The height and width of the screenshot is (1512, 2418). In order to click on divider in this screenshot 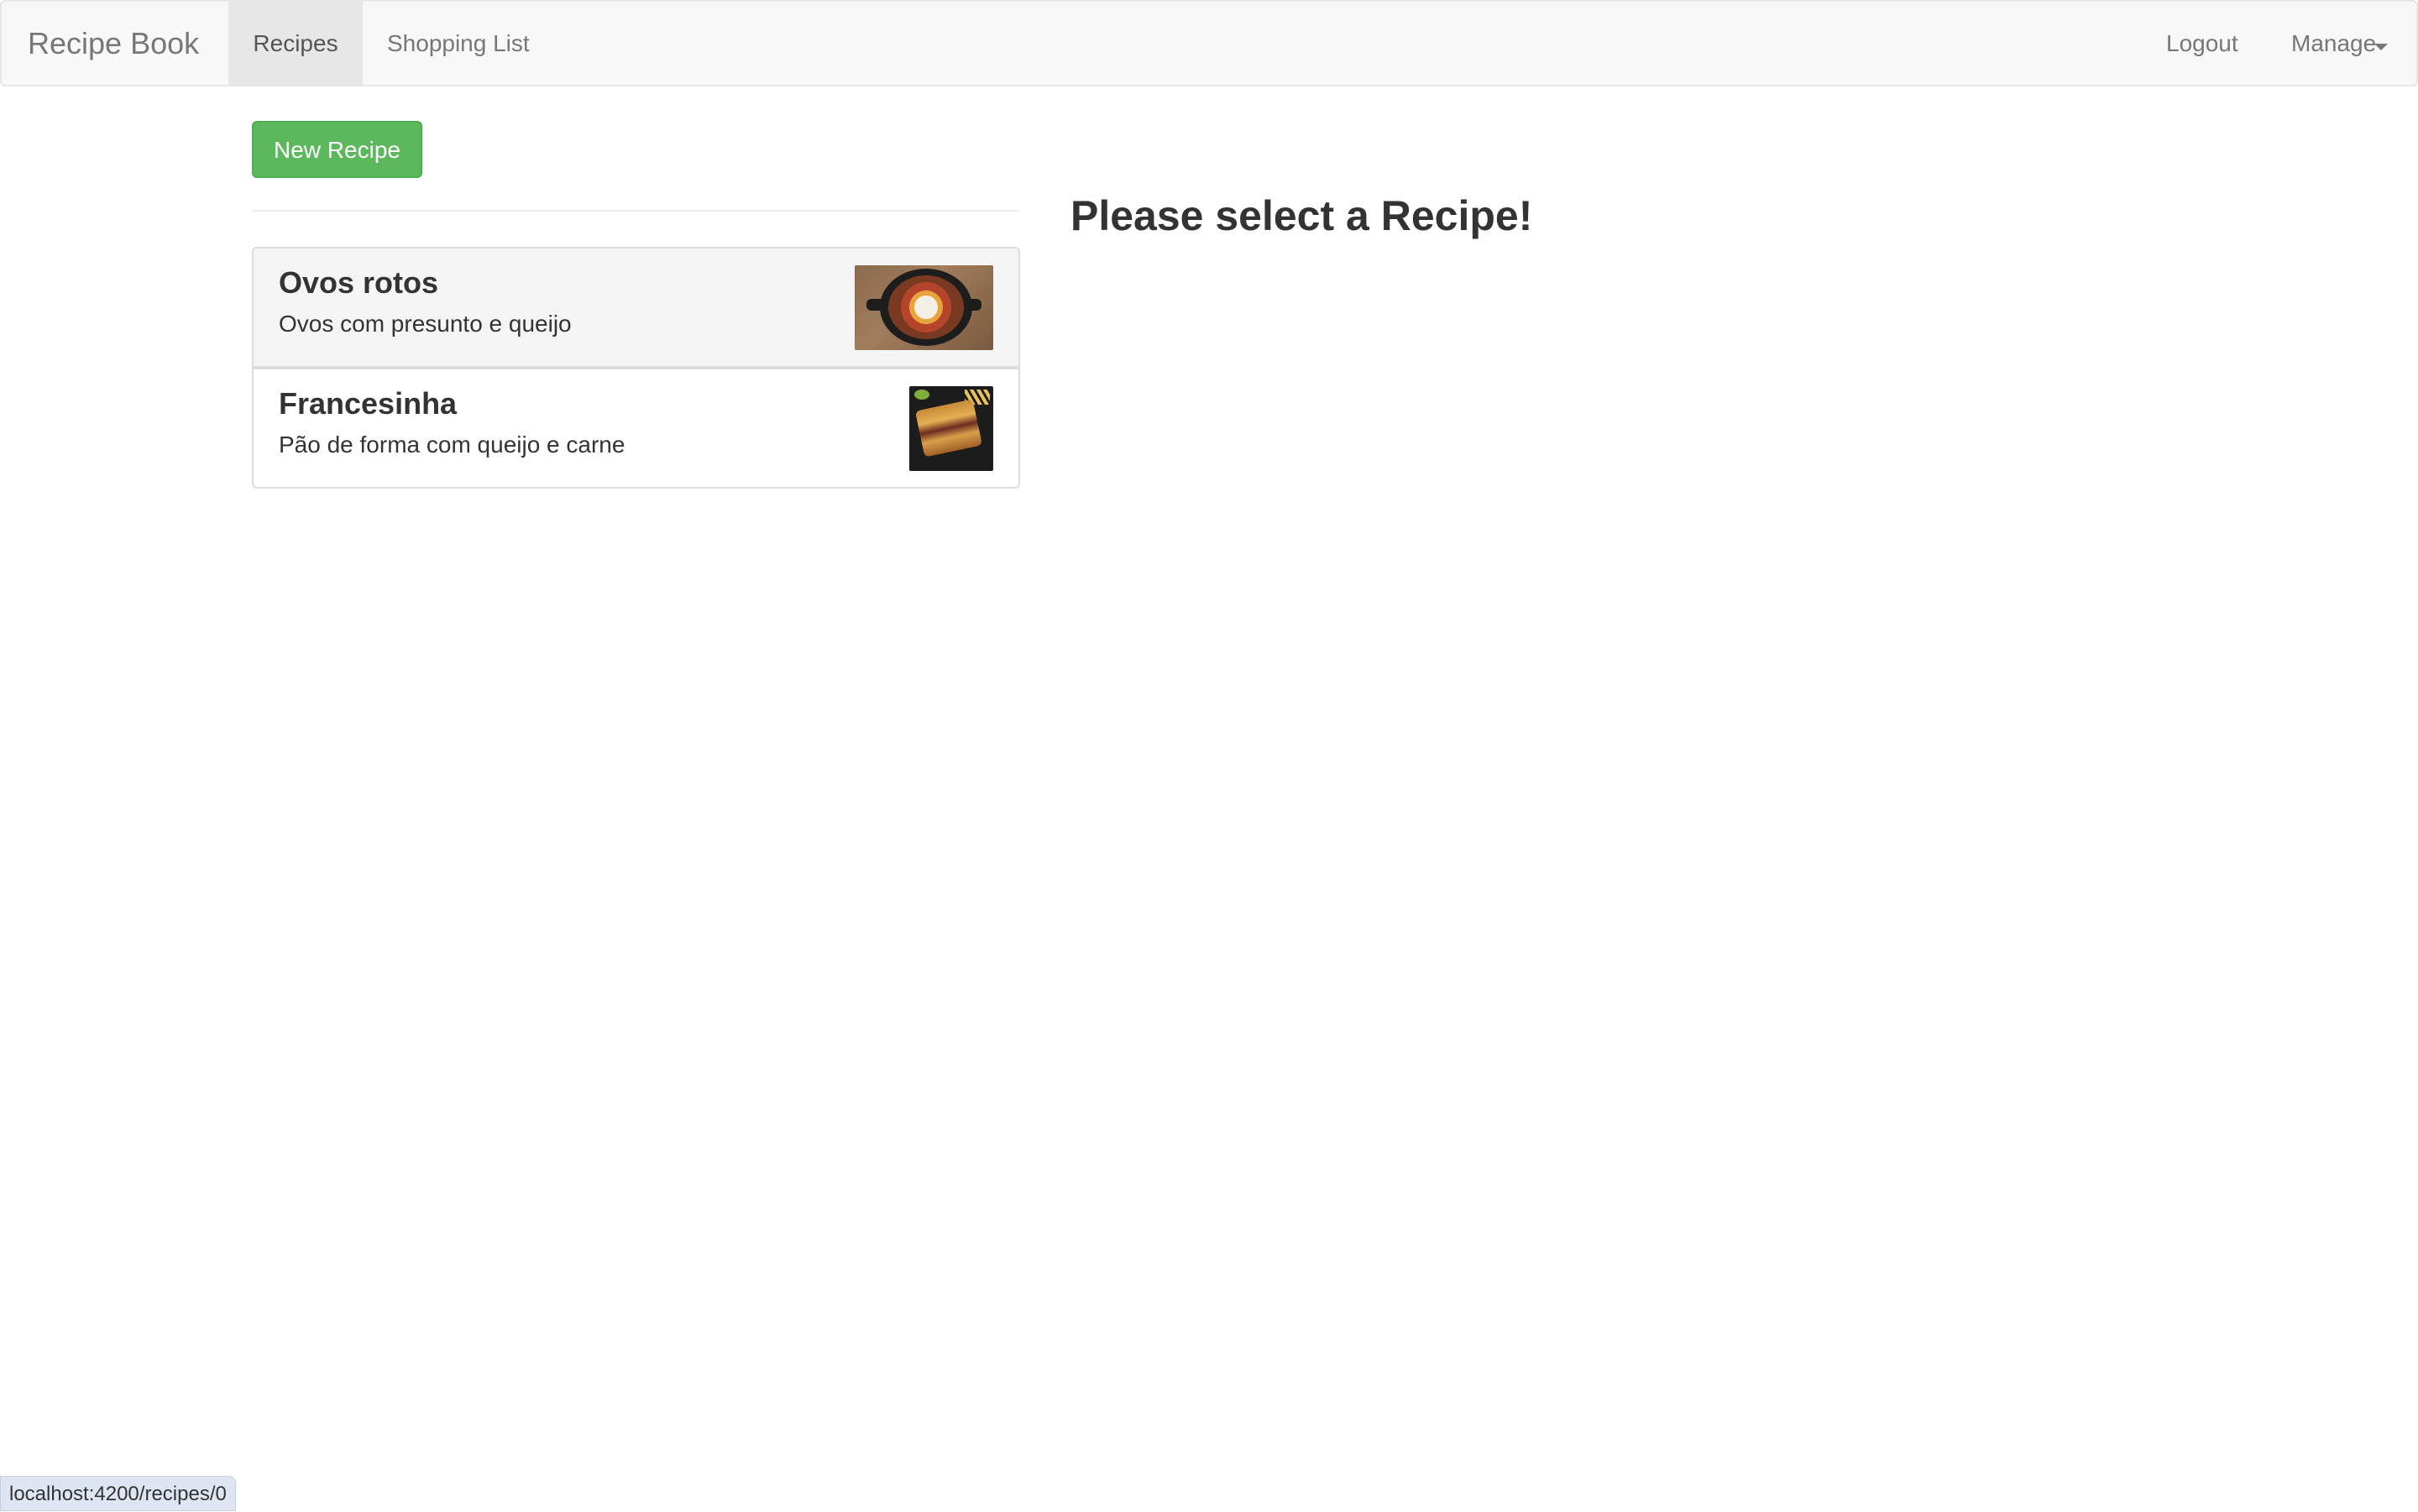, I will do `click(636, 211)`.